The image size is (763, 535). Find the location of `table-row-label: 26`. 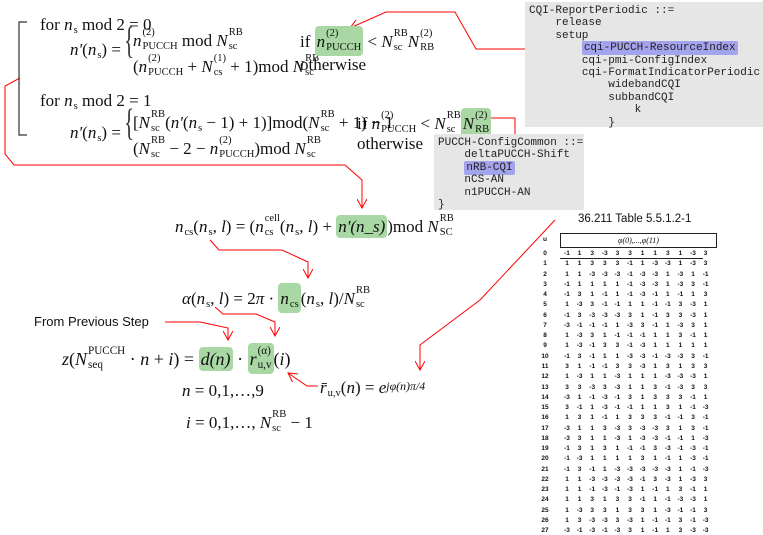

table-row-label: 26 is located at coordinates (545, 521).